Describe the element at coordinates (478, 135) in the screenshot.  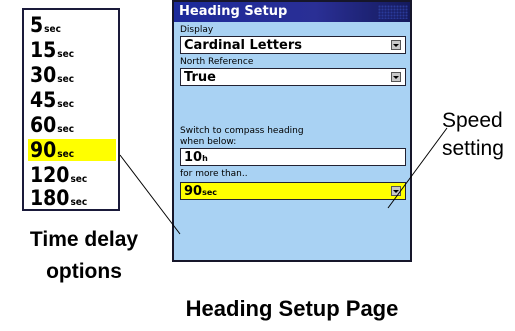
I see `speed-setting-annotation: Speed setting` at that location.